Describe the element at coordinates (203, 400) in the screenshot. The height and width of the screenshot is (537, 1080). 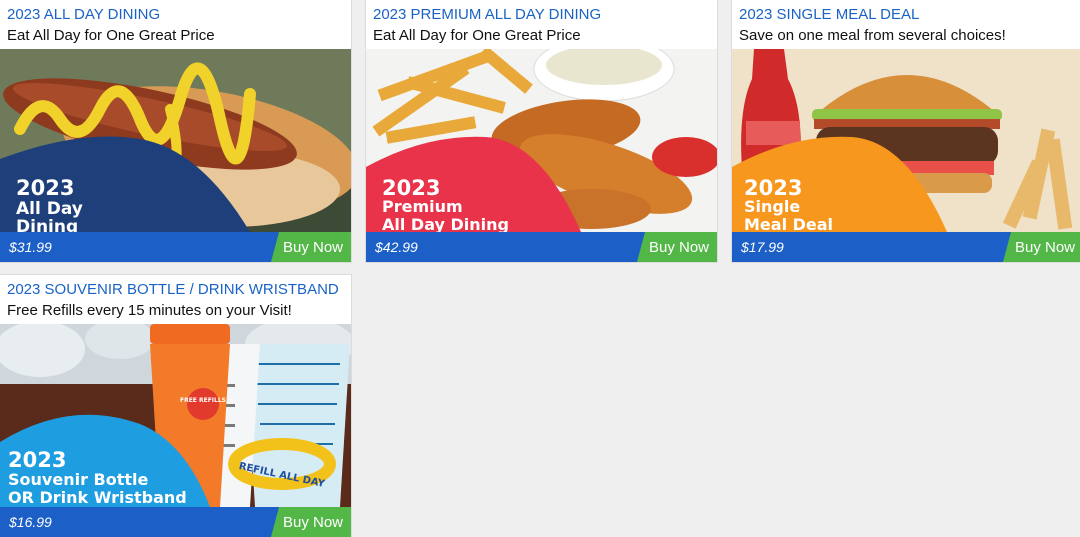
I see `cup-text: FREE REFILLS` at that location.